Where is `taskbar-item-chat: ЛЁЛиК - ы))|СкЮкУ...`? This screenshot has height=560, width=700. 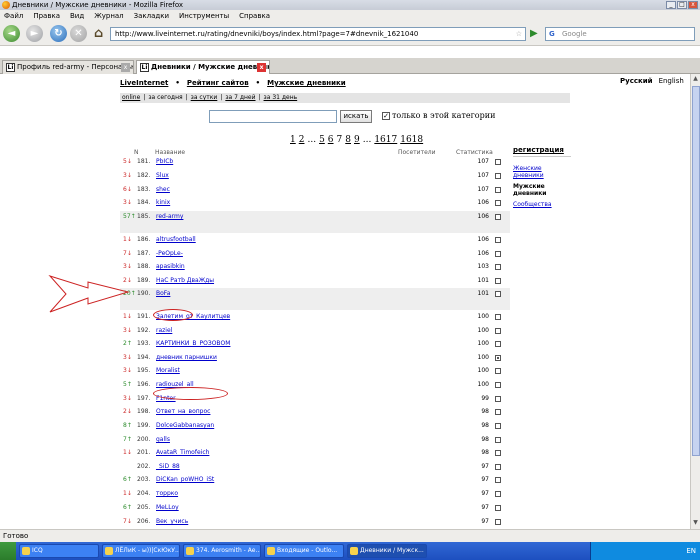 taskbar-item-chat: ЛЁЛиК - ы))|СкЮкУ... is located at coordinates (141, 551).